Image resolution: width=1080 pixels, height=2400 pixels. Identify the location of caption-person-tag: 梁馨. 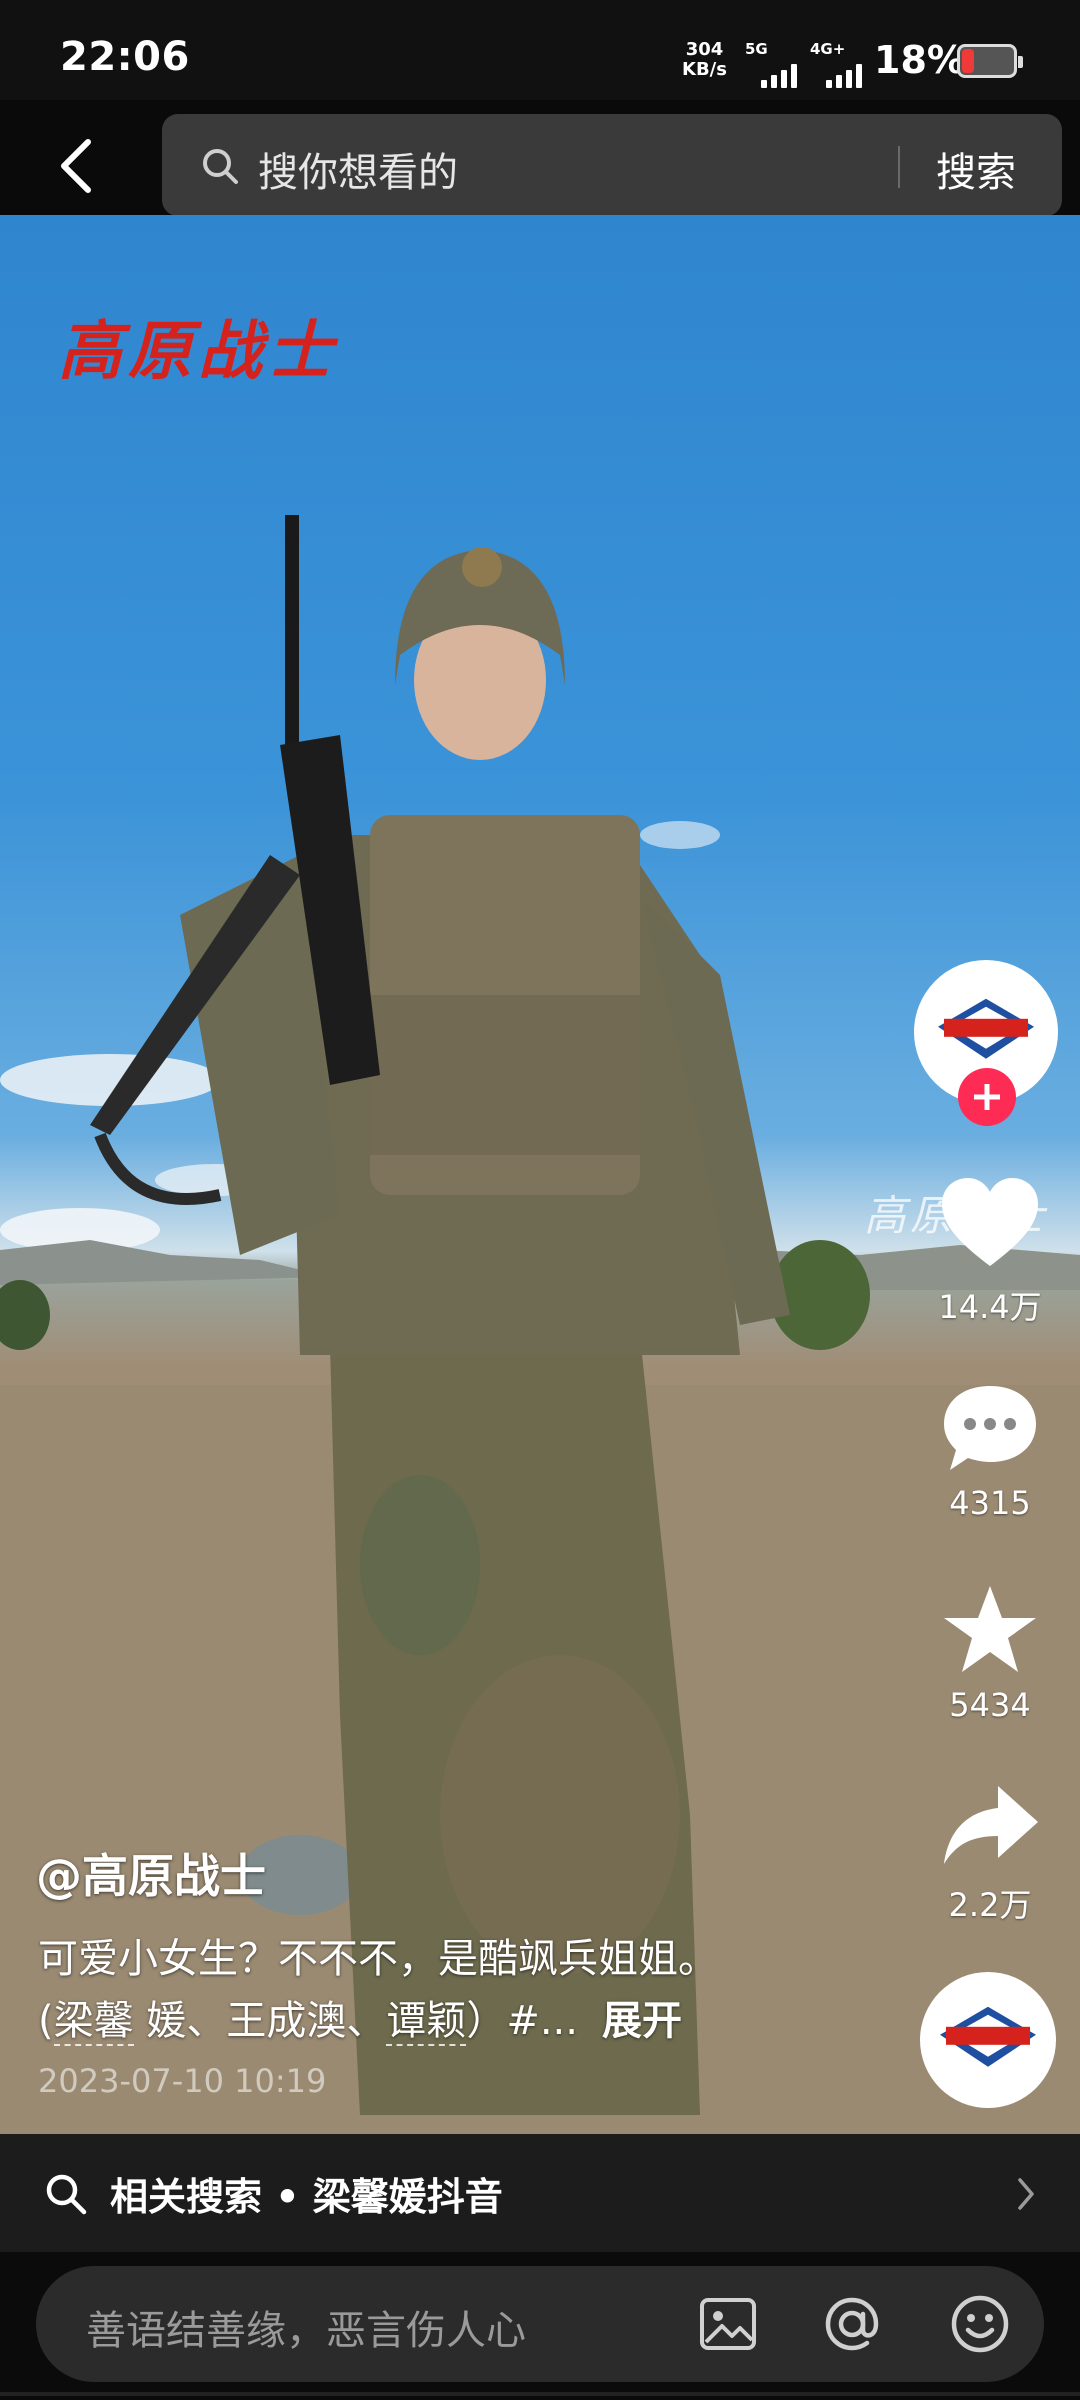
(93, 2022).